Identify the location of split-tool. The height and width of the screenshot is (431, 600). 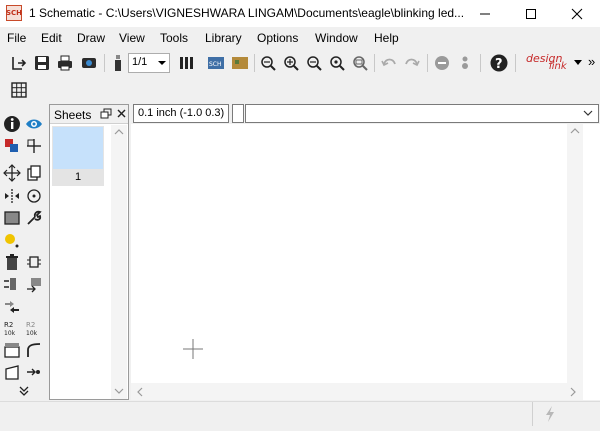
(12, 350).